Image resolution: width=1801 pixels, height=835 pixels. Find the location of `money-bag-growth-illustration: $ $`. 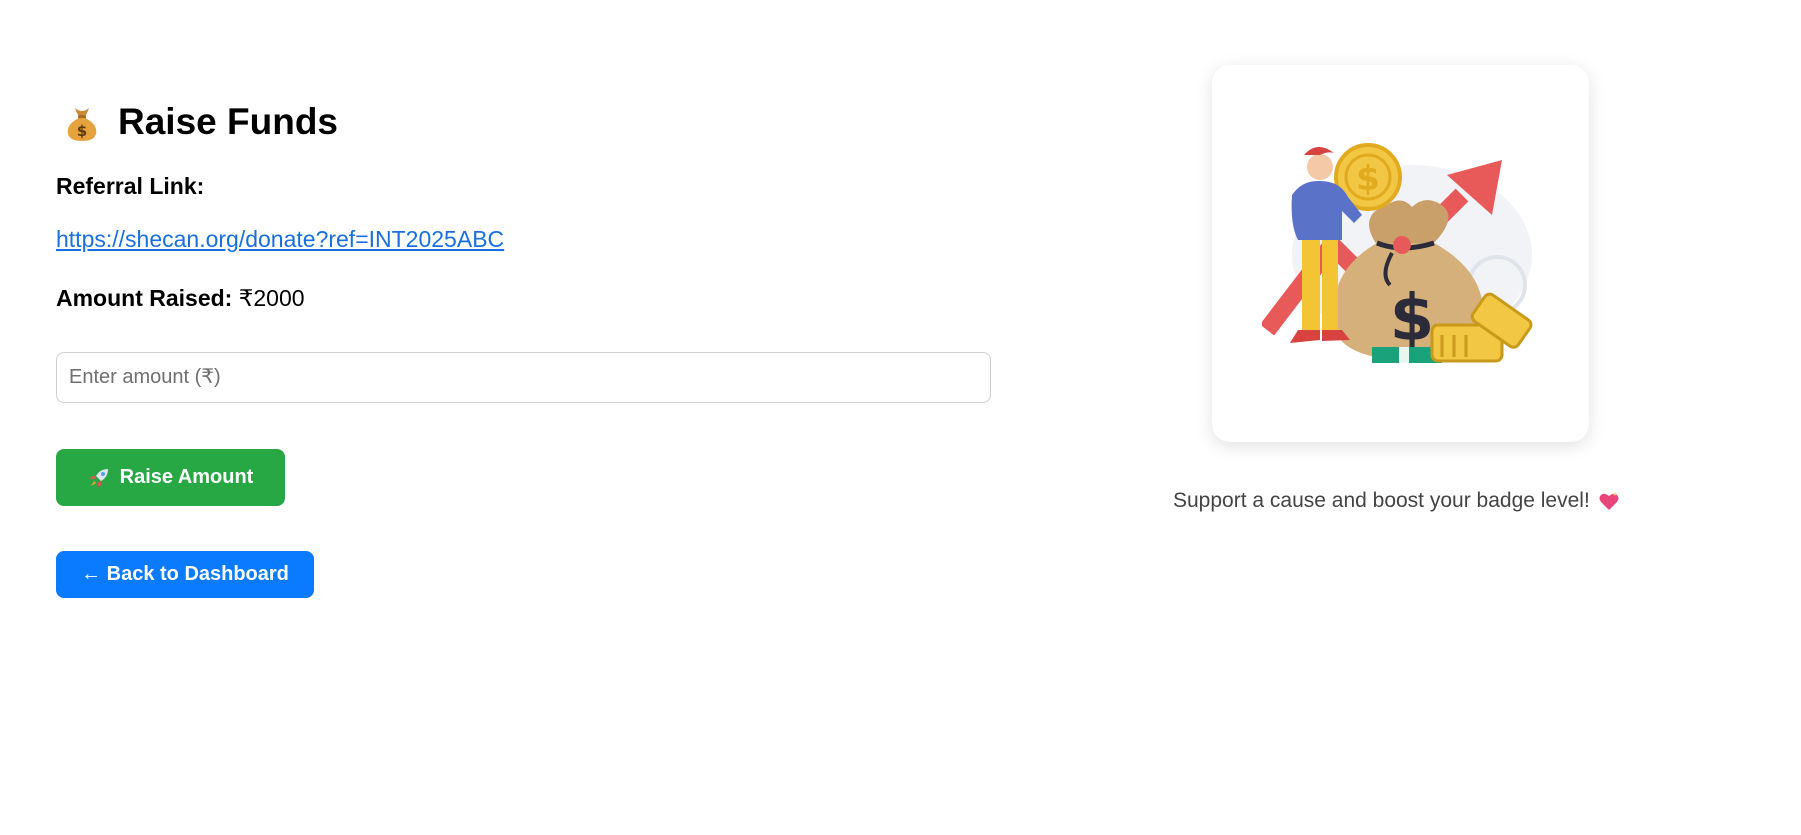

money-bag-growth-illustration: $ $ is located at coordinates (1397, 253).